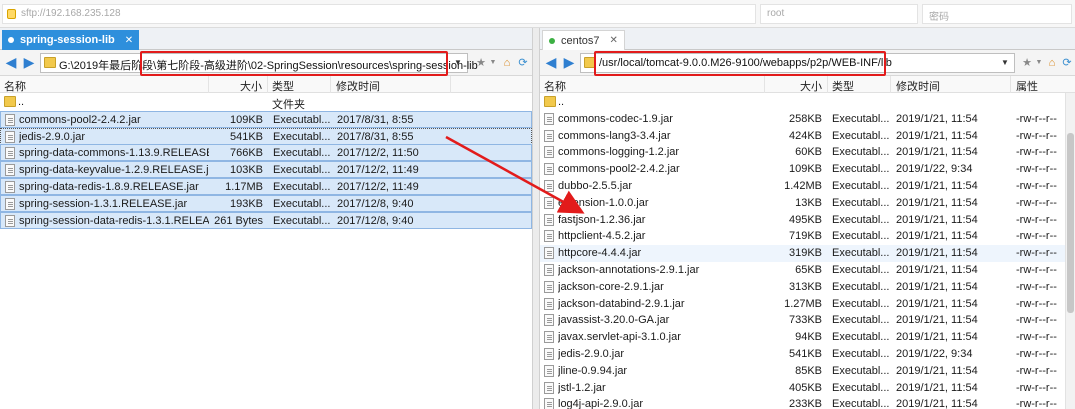 This screenshot has height=409, width=1075. Describe the element at coordinates (378, 187) in the screenshot. I see `cell-mtime: 2017/12/2, 11:49` at that location.